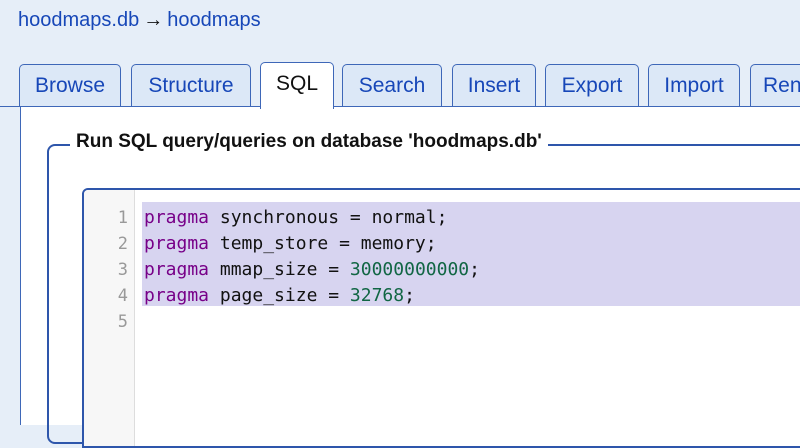 This screenshot has height=448, width=800. I want to click on code-number: 32768, so click(377, 295).